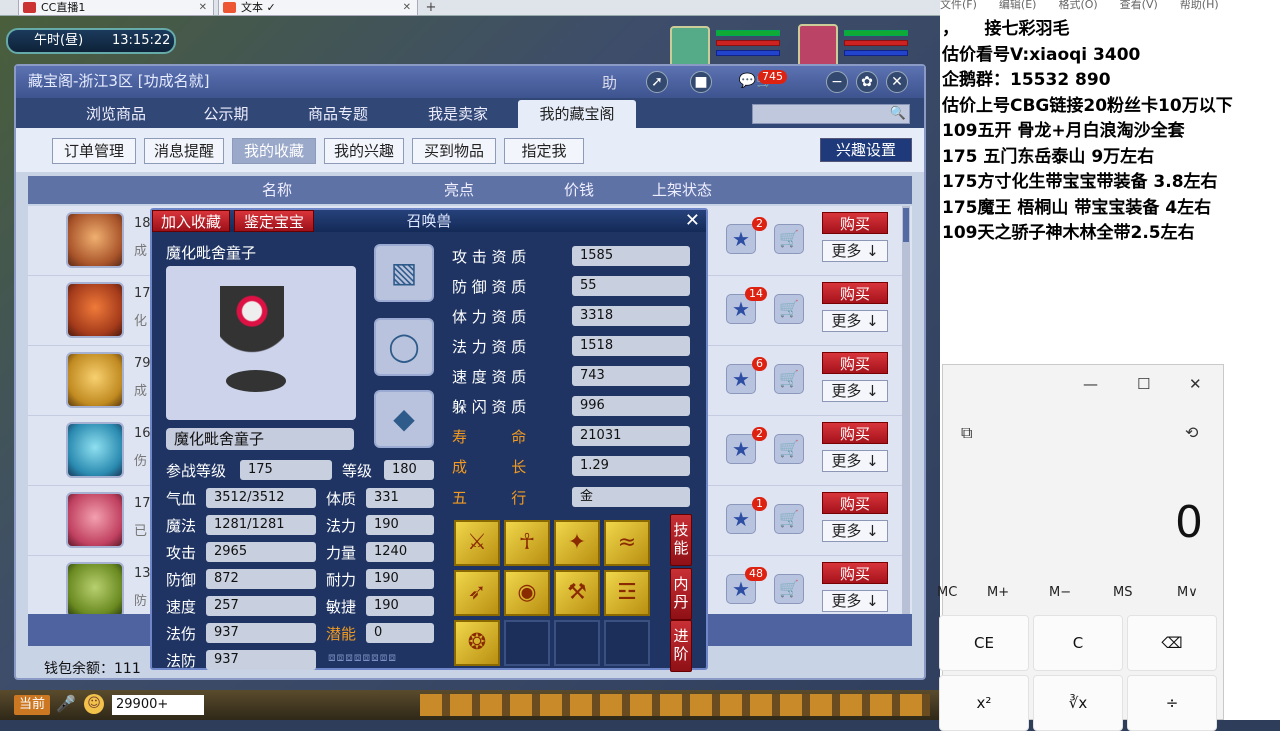 Image resolution: width=1280 pixels, height=731 pixels. What do you see at coordinates (831, 114) in the screenshot?
I see `search-input: 🔍` at bounding box center [831, 114].